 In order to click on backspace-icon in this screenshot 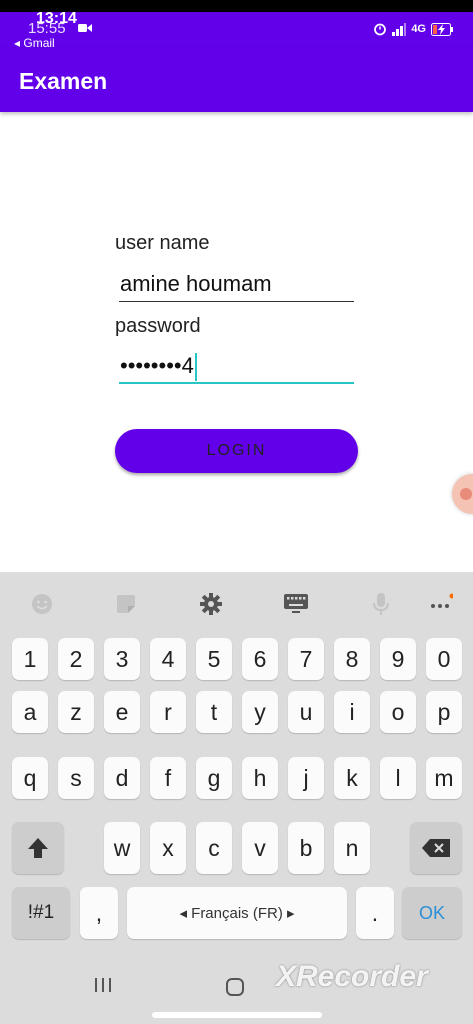, I will do `click(436, 848)`.